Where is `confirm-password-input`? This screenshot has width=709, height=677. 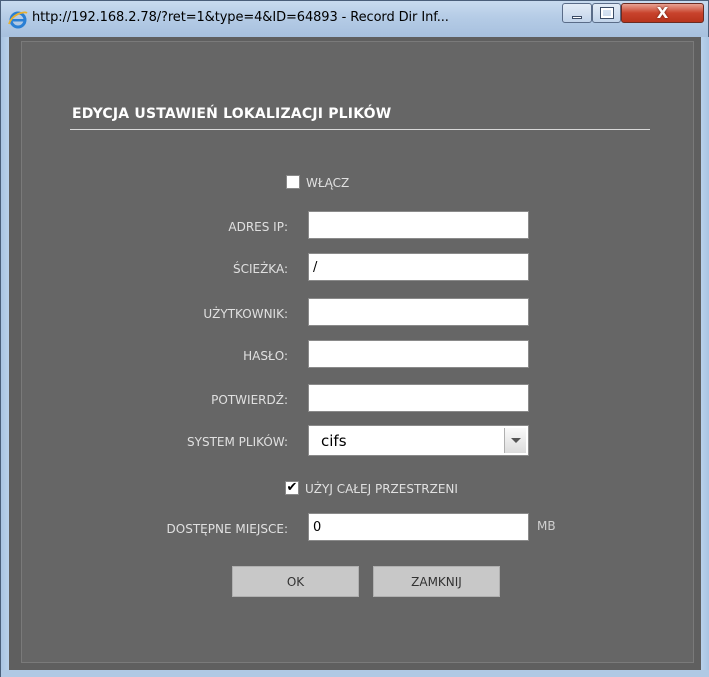
confirm-password-input is located at coordinates (418, 398).